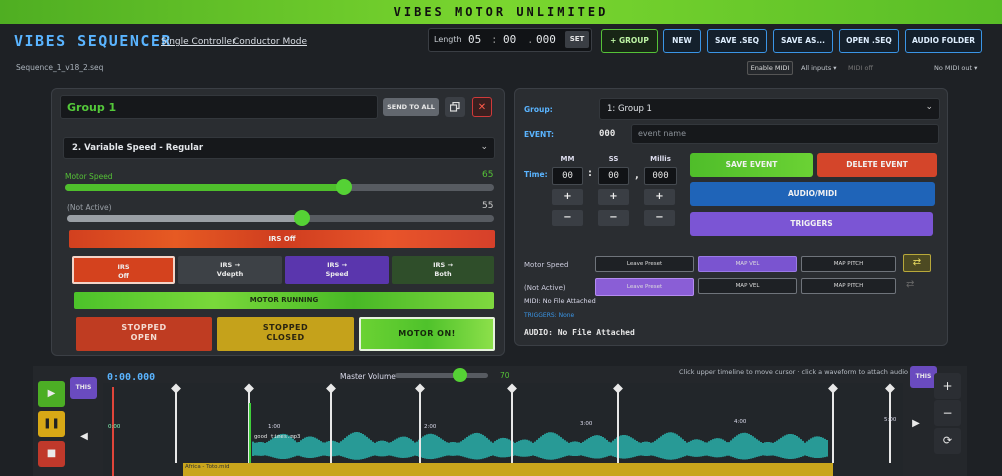 Image resolution: width=1002 pixels, height=476 pixels. I want to click on irs-off-button: IRS Off, so click(123, 270).